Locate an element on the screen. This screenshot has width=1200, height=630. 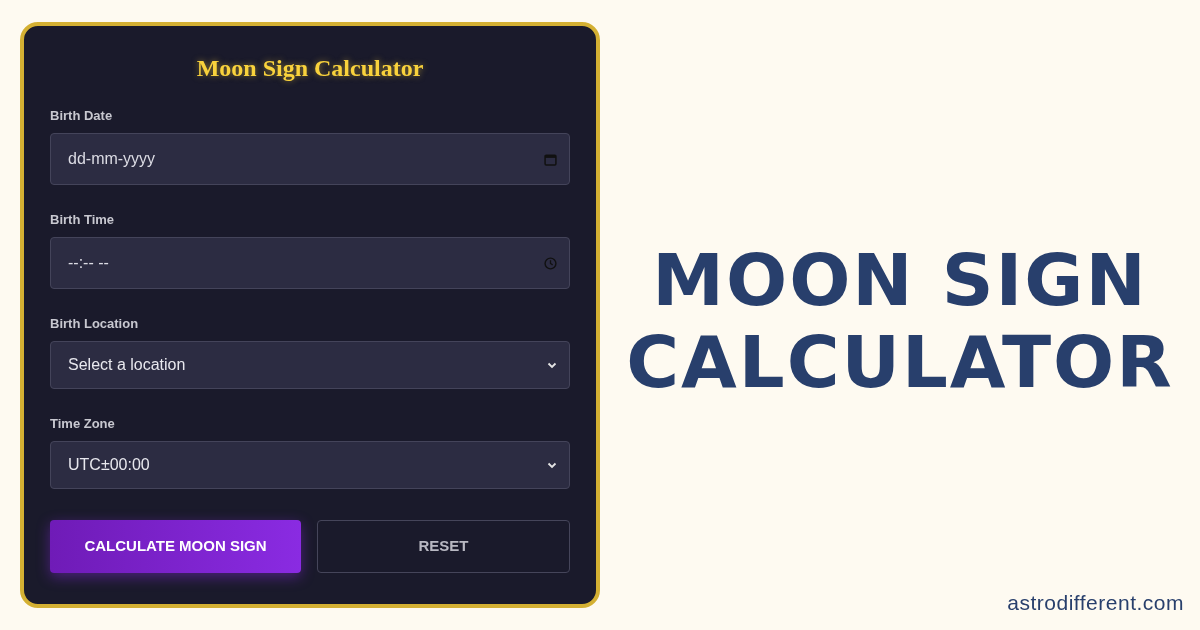
field-label: Birth Location is located at coordinates (95, 324).